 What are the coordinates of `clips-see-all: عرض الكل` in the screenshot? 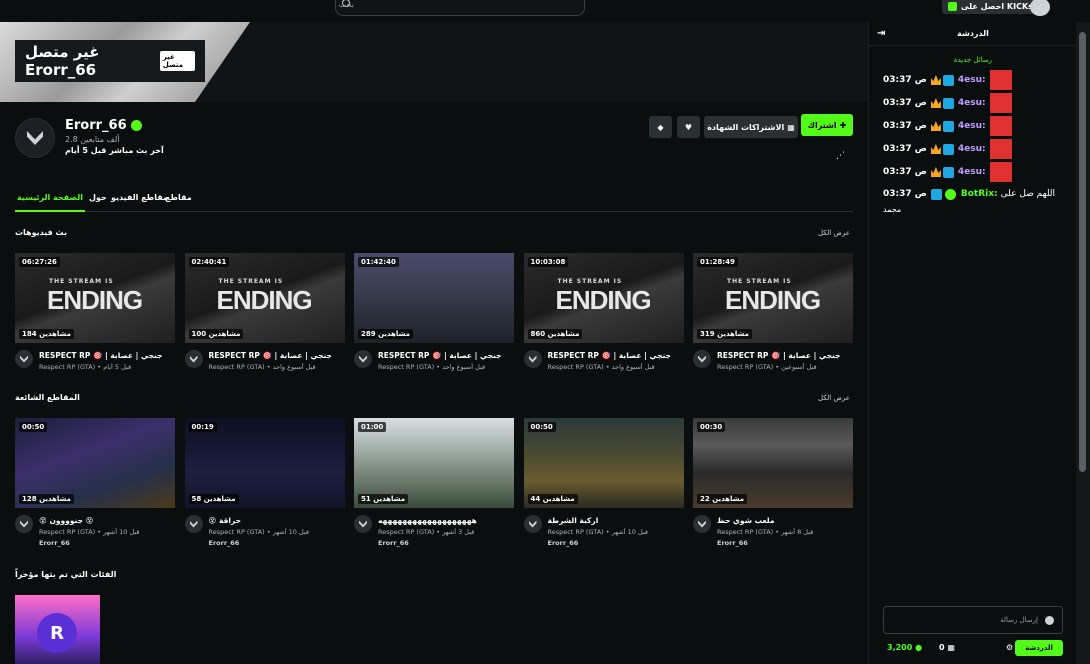 It's located at (834, 398).